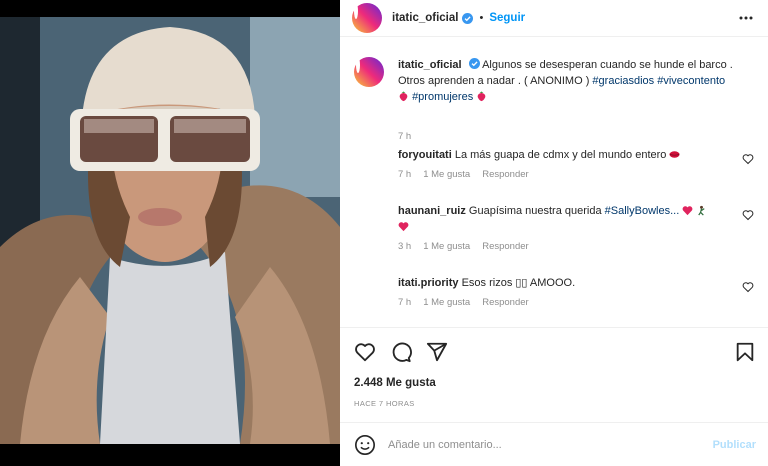  I want to click on caption-time: 7 h, so click(404, 136).